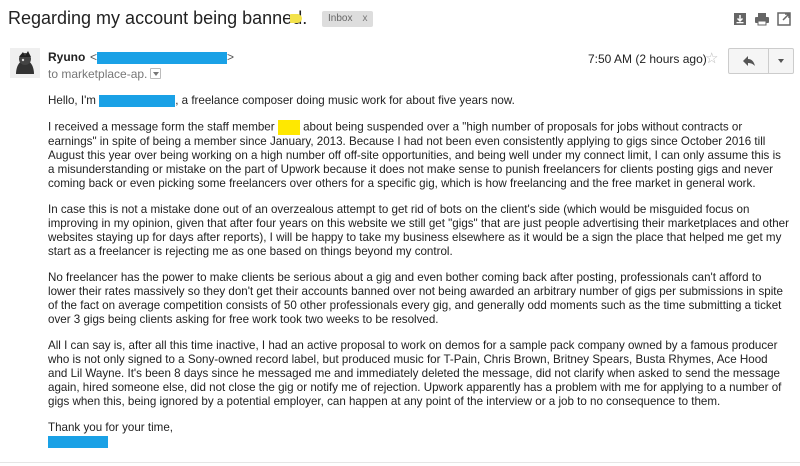 The width and height of the screenshot is (800, 466). I want to click on reply-icon, so click(748, 61).